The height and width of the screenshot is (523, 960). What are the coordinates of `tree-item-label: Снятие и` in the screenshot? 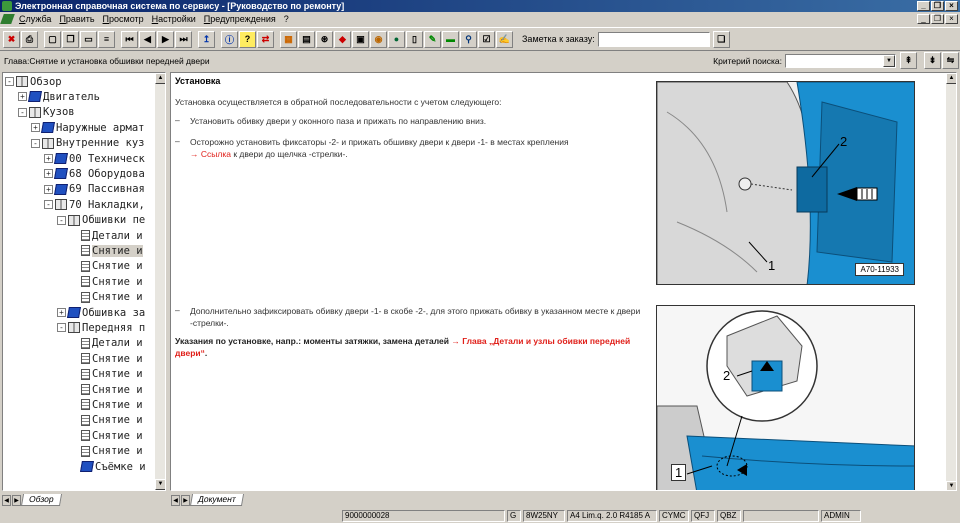 It's located at (117, 266).